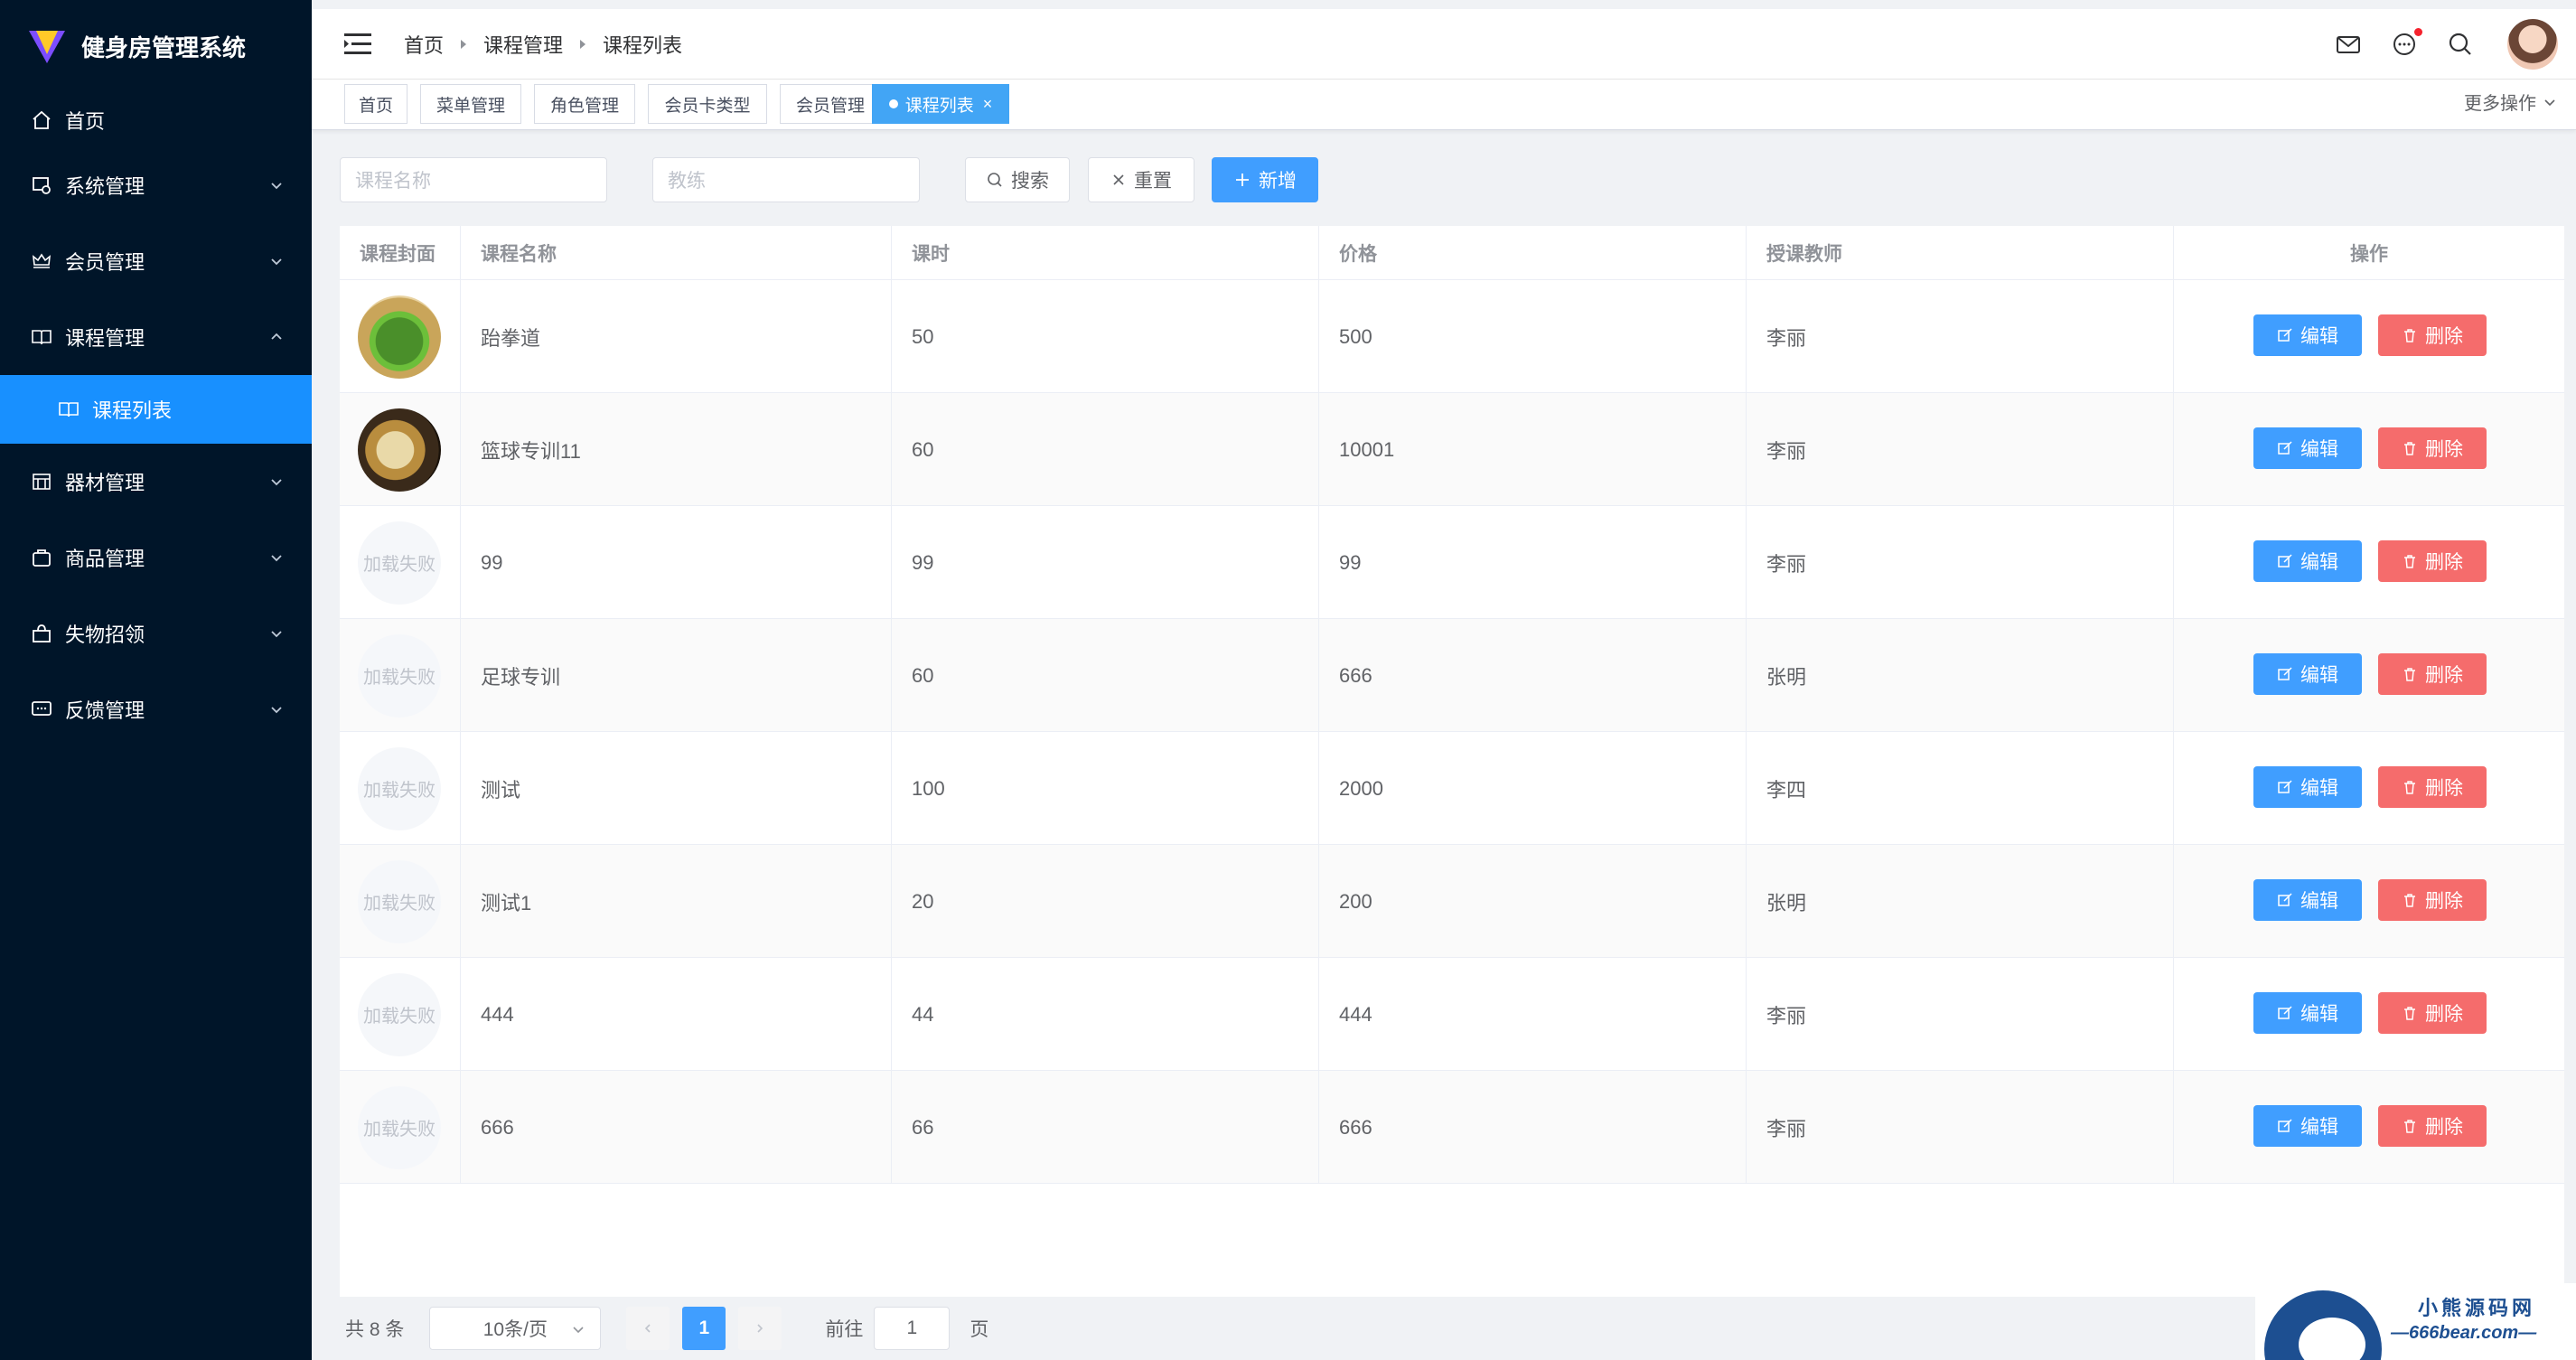  What do you see at coordinates (676, 676) in the screenshot?
I see `cell-name: 足球专训` at bounding box center [676, 676].